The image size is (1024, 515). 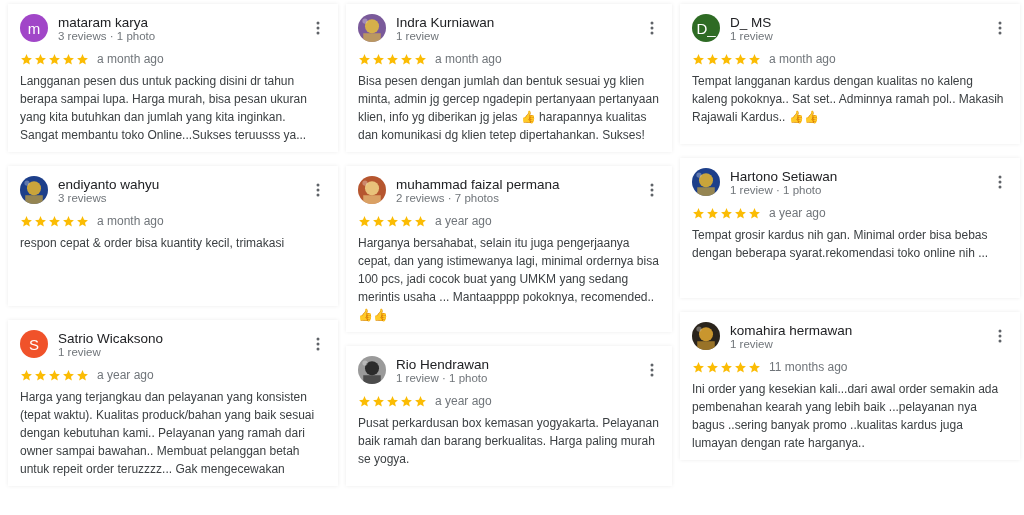 What do you see at coordinates (182, 338) in the screenshot?
I see `reviewer-name: Satrio Wicaksono` at bounding box center [182, 338].